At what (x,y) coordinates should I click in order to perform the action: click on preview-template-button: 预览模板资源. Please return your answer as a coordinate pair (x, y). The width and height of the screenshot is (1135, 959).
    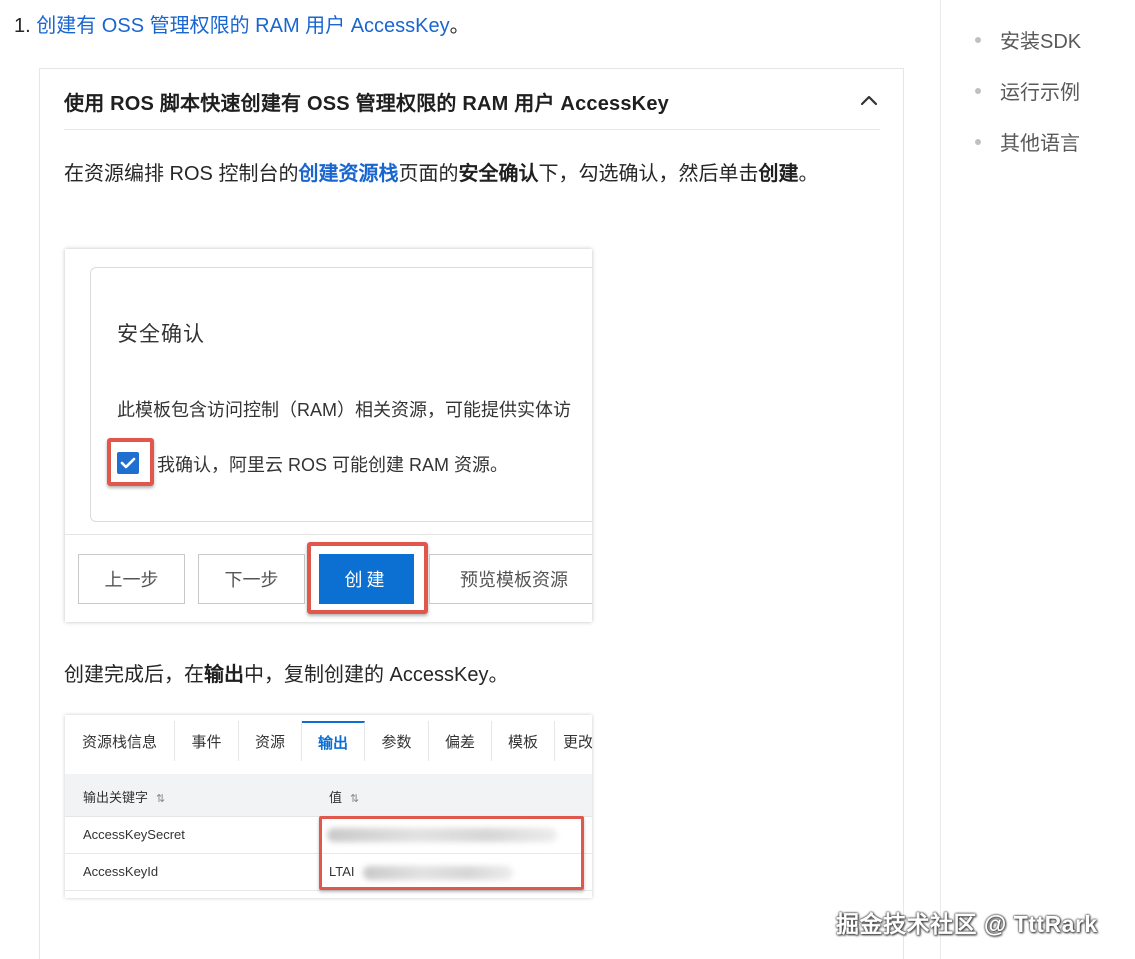
    Looking at the image, I should click on (510, 579).